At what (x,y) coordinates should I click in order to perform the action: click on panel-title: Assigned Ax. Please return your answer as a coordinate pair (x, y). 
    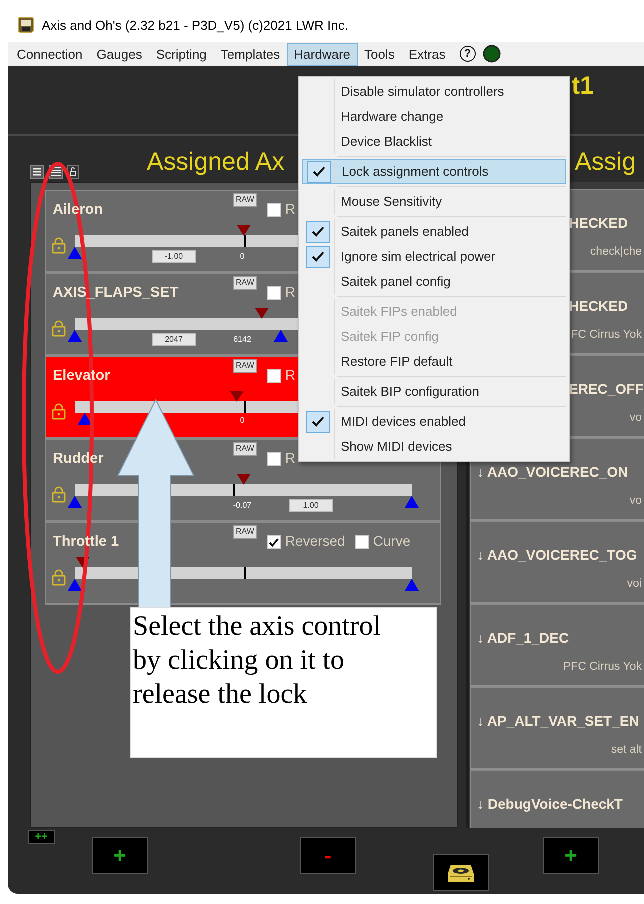
    Looking at the image, I should click on (216, 162).